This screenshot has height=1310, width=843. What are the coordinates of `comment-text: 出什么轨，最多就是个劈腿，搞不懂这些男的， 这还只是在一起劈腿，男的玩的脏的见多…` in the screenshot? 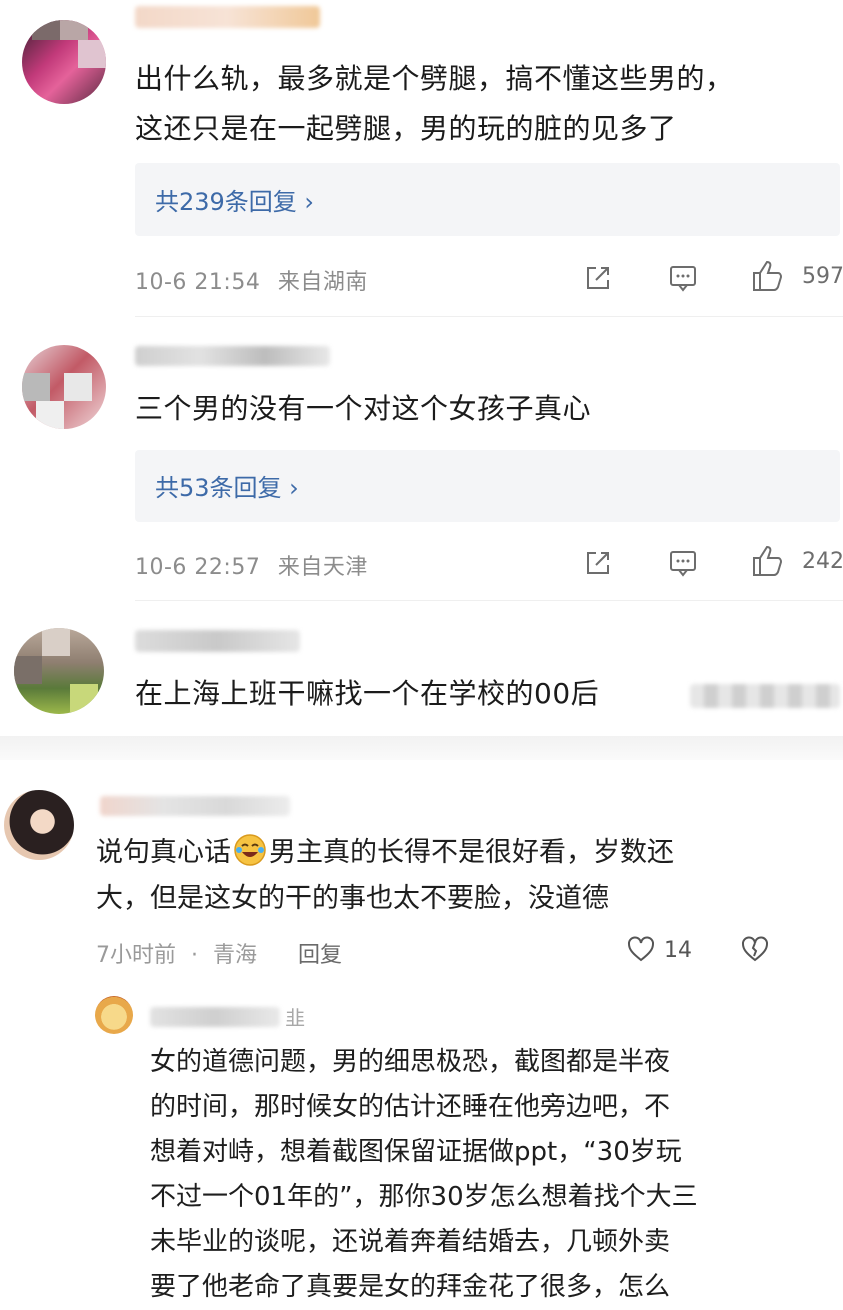 It's located at (485, 104).